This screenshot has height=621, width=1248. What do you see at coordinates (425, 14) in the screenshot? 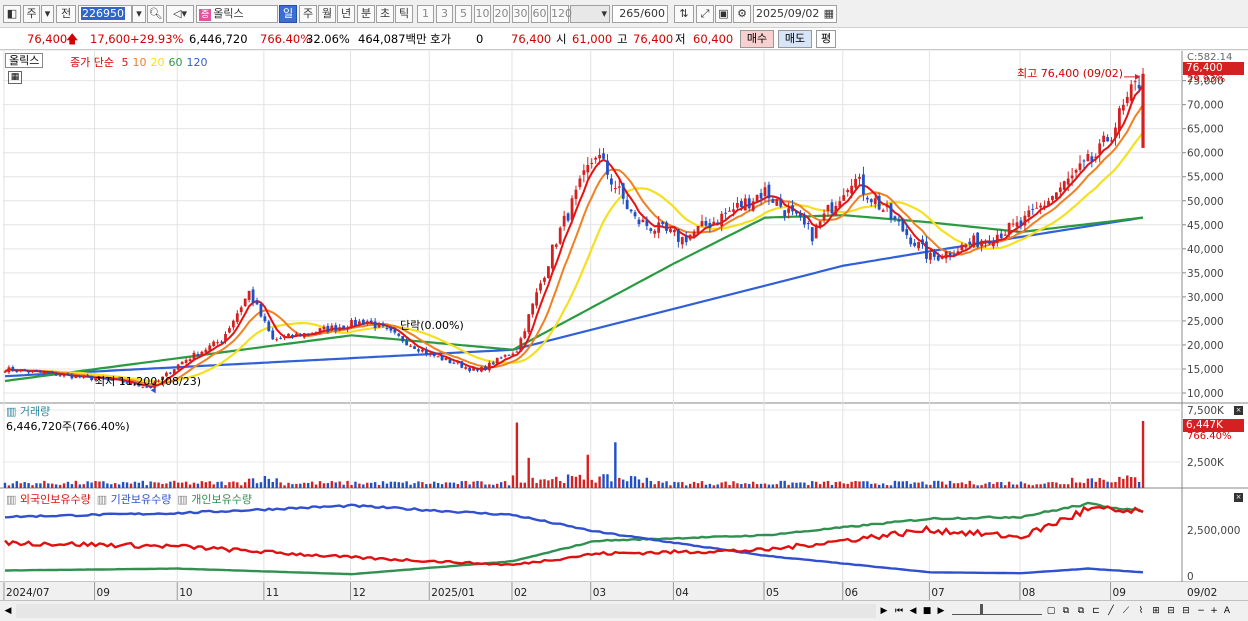
I see `interval-0: 1` at bounding box center [425, 14].